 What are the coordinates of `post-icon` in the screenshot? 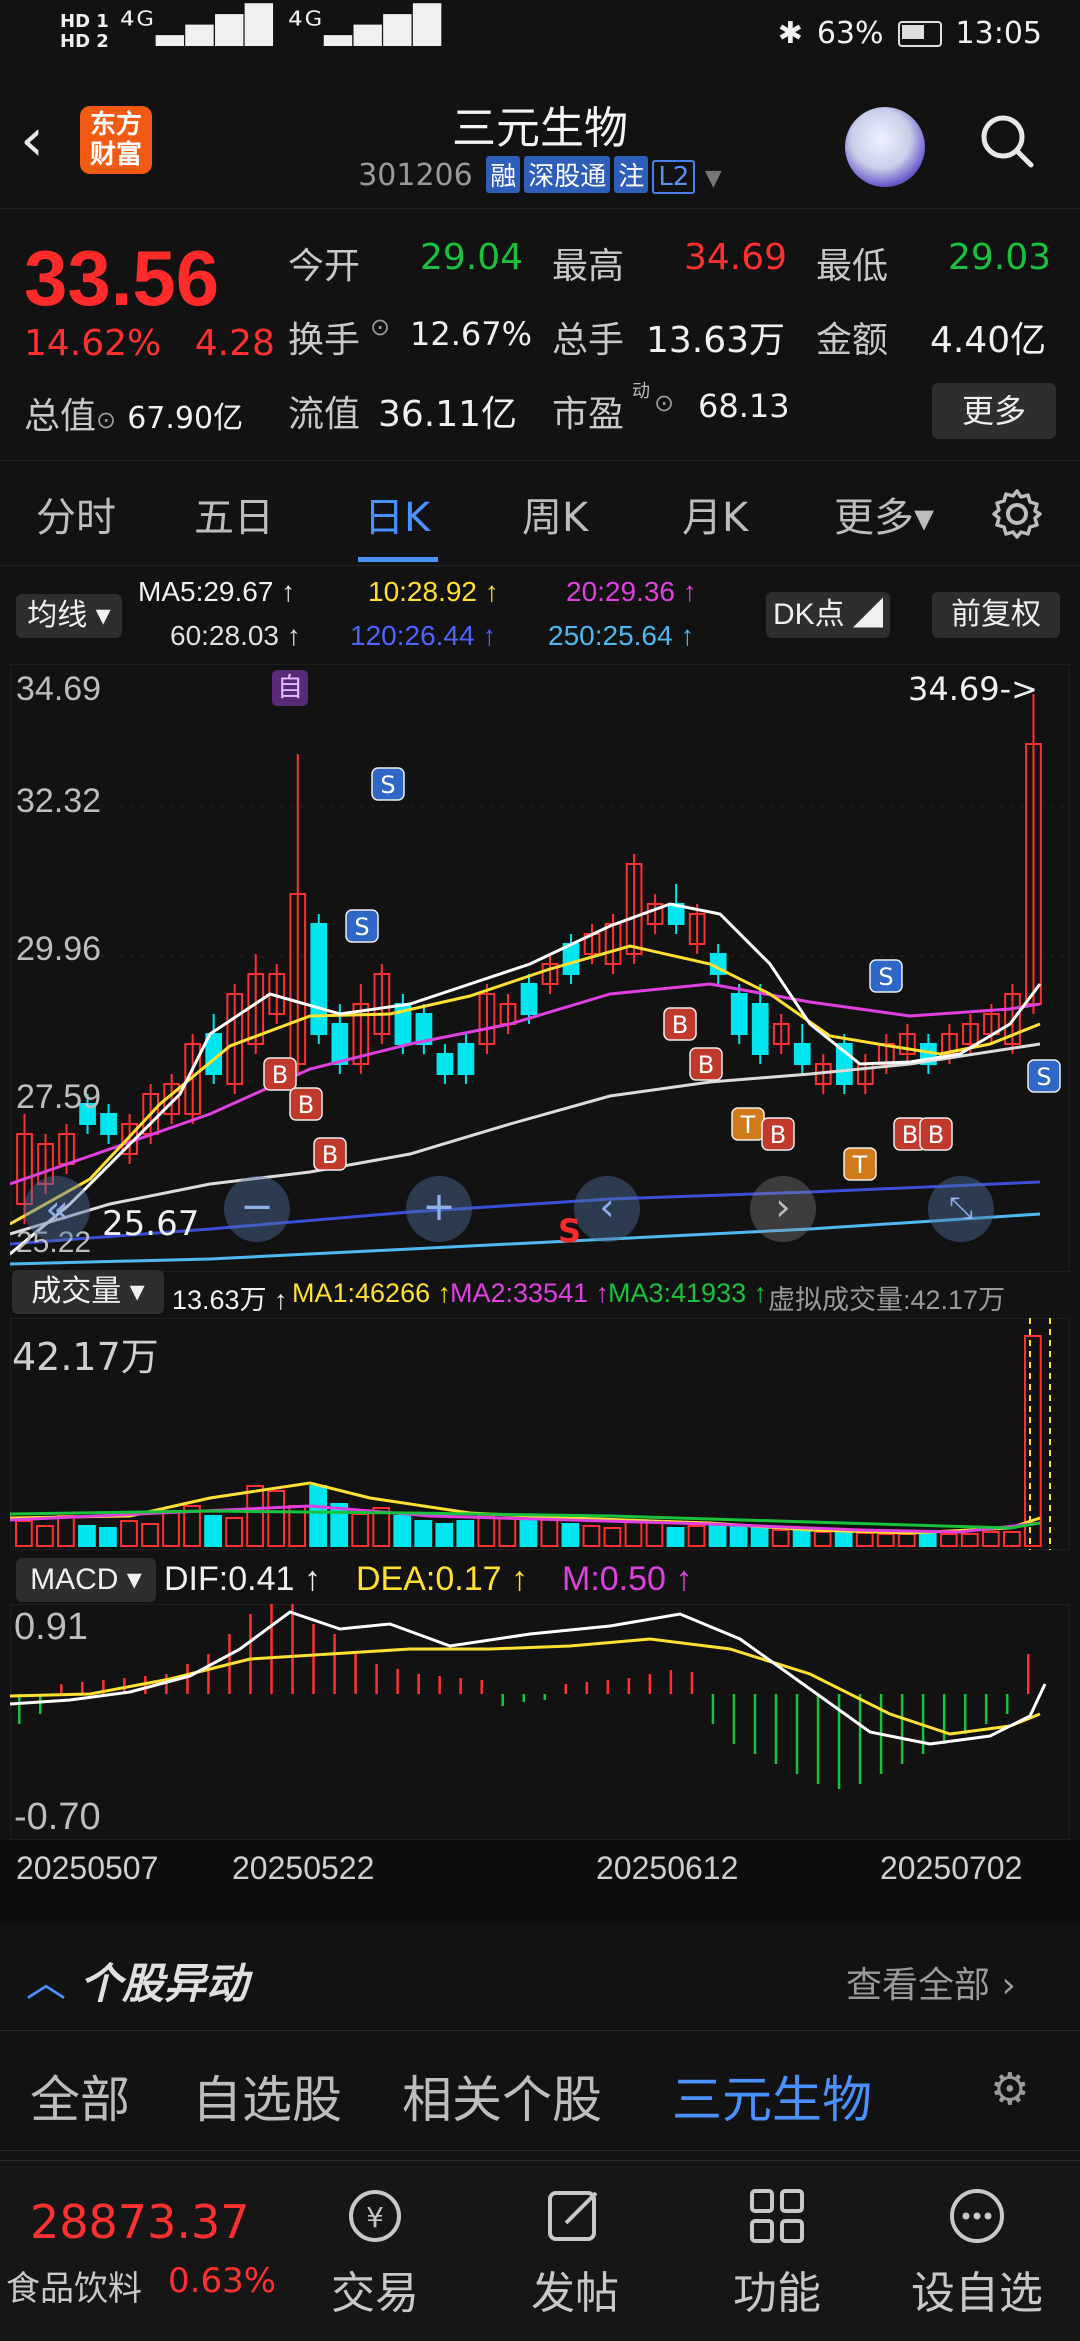 It's located at (573, 2216).